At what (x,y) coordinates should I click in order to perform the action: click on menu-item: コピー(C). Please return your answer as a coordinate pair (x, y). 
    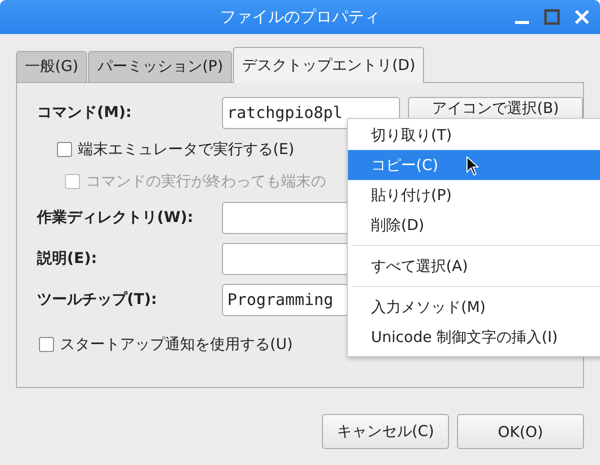
    Looking at the image, I should click on (474, 165).